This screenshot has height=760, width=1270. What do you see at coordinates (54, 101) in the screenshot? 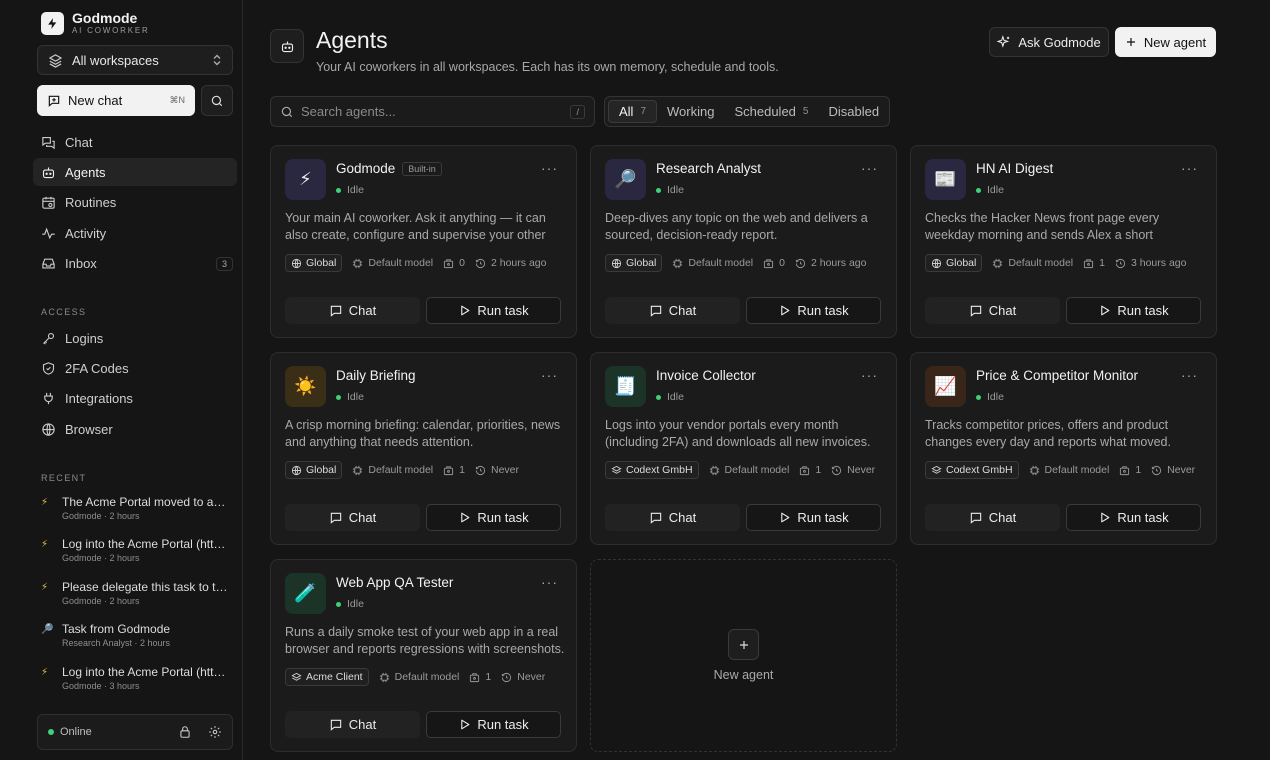
I see `new-chat-icon` at bounding box center [54, 101].